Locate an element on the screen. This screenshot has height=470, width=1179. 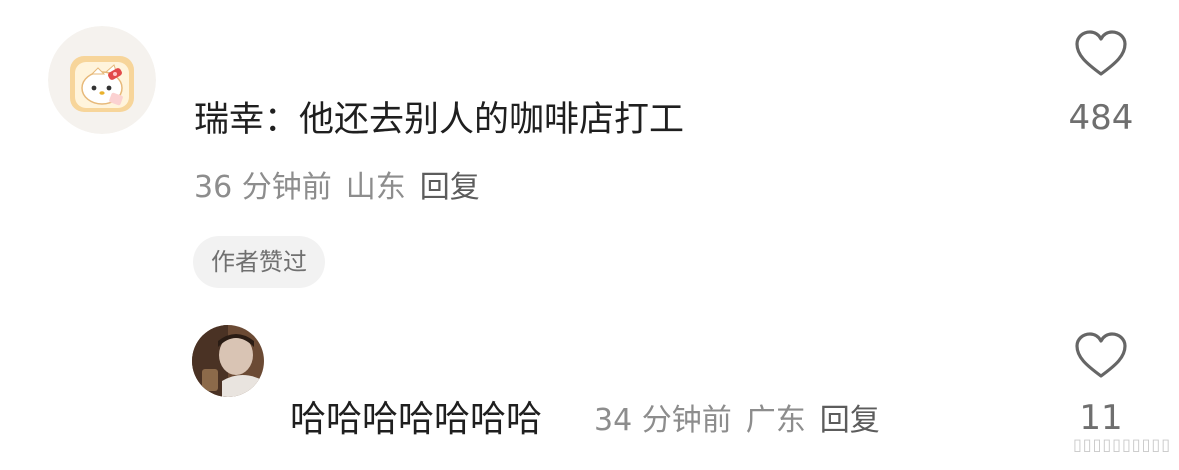
like-count: 484 is located at coordinates (1101, 118).